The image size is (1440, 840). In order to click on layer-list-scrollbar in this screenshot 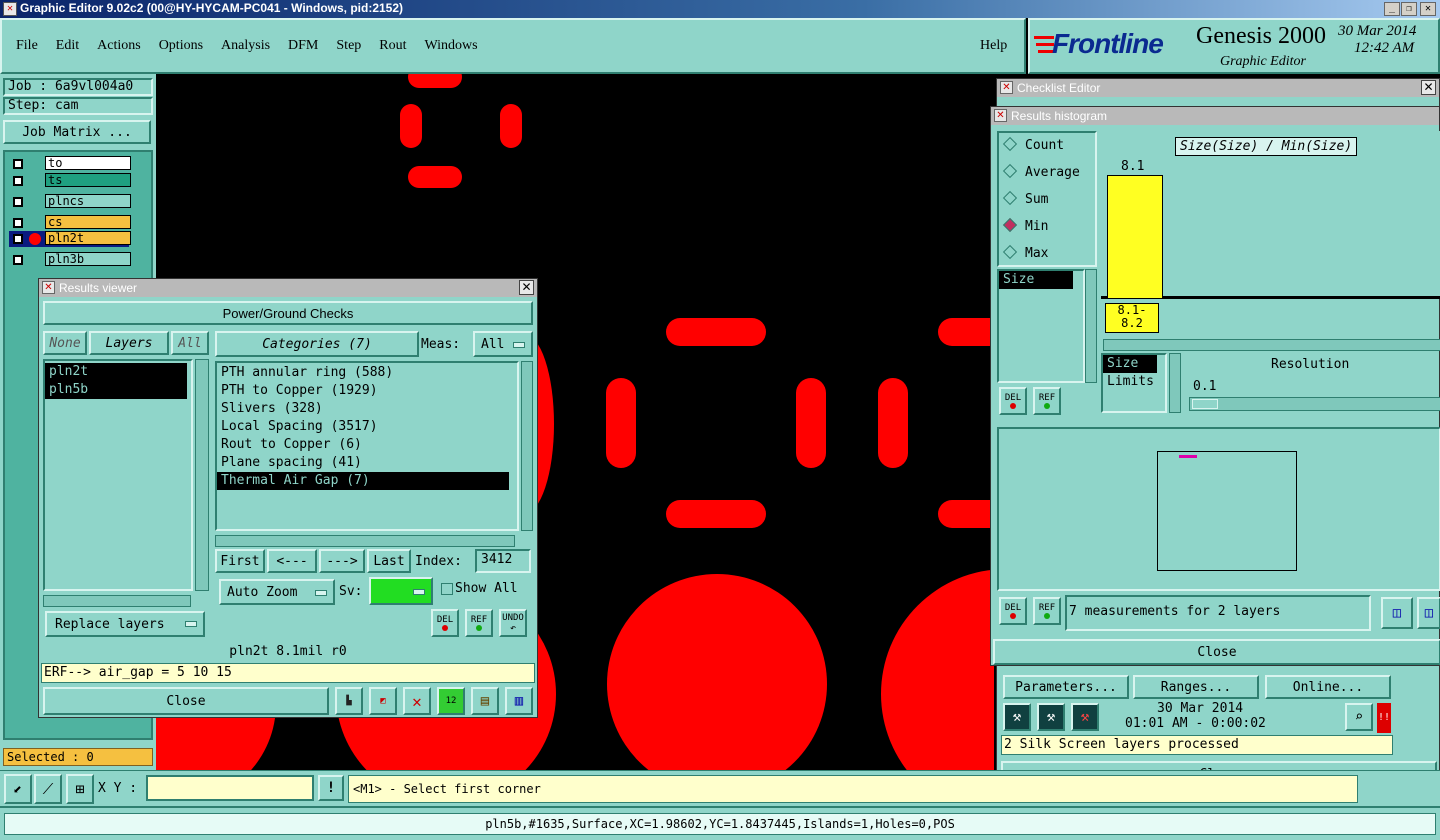, I will do `click(202, 475)`.